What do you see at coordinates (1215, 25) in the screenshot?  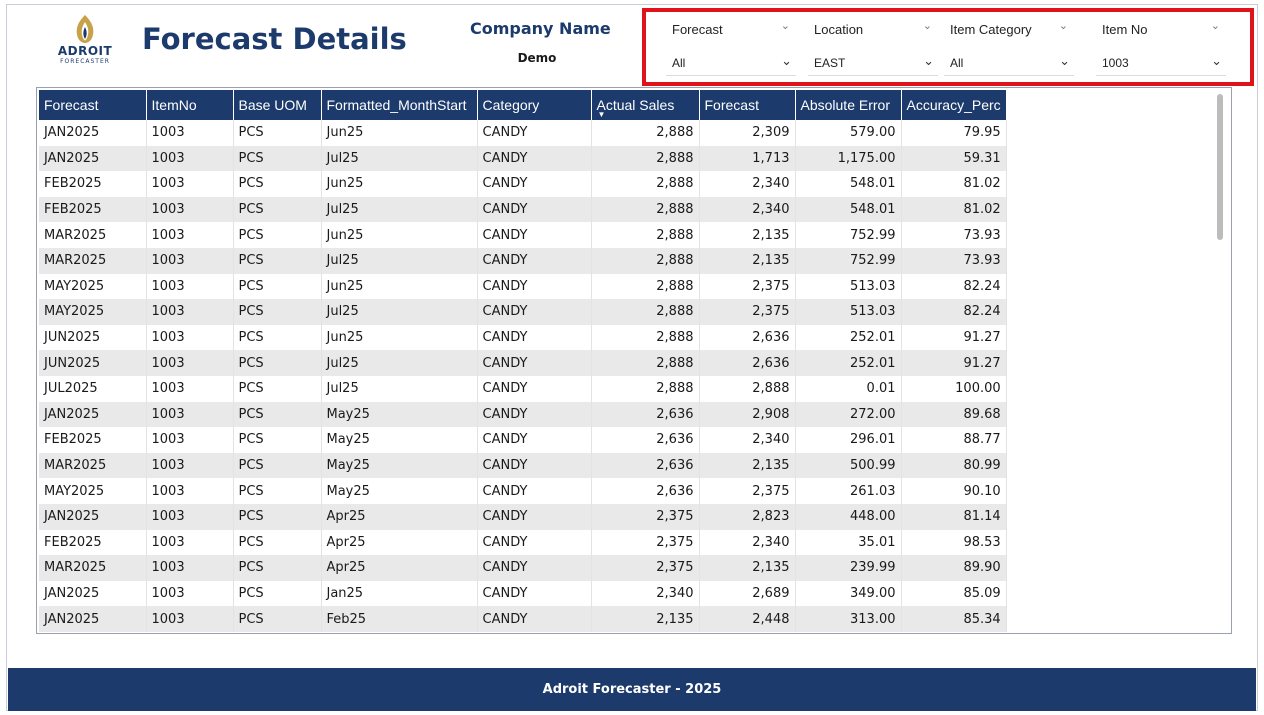 I see `filter-item-no-toggle-icon: ⌄` at bounding box center [1215, 25].